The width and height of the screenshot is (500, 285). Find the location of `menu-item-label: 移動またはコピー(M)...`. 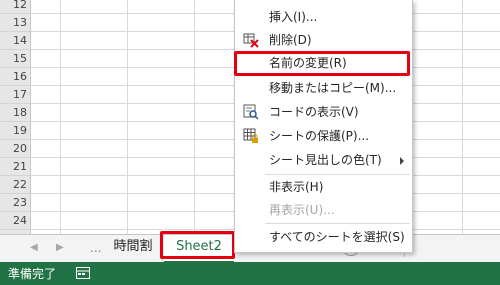

menu-item-label: 移動またはコピー(M)... is located at coordinates (333, 88).